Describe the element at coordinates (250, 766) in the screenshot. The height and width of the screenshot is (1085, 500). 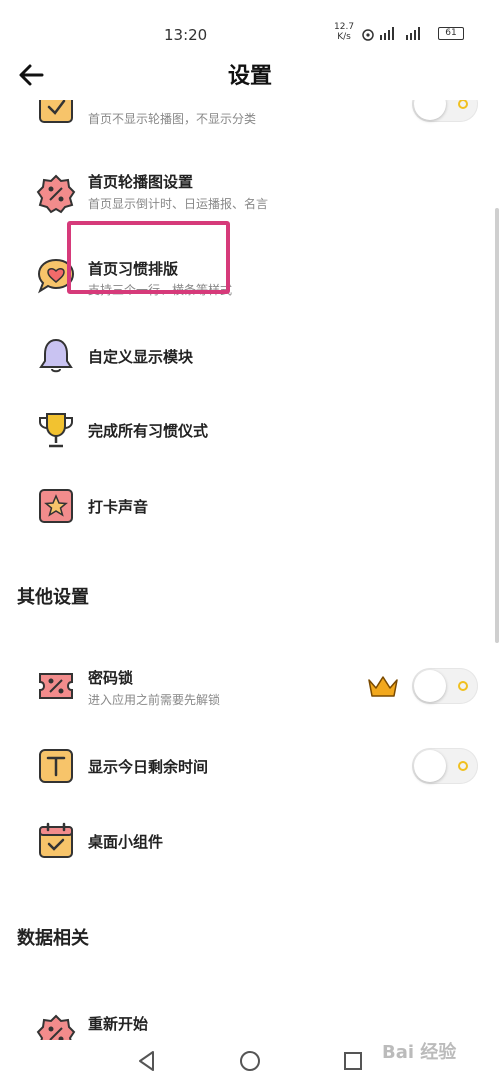
I see `settings-item-remaining-time: 显示今日剩余时间` at that location.